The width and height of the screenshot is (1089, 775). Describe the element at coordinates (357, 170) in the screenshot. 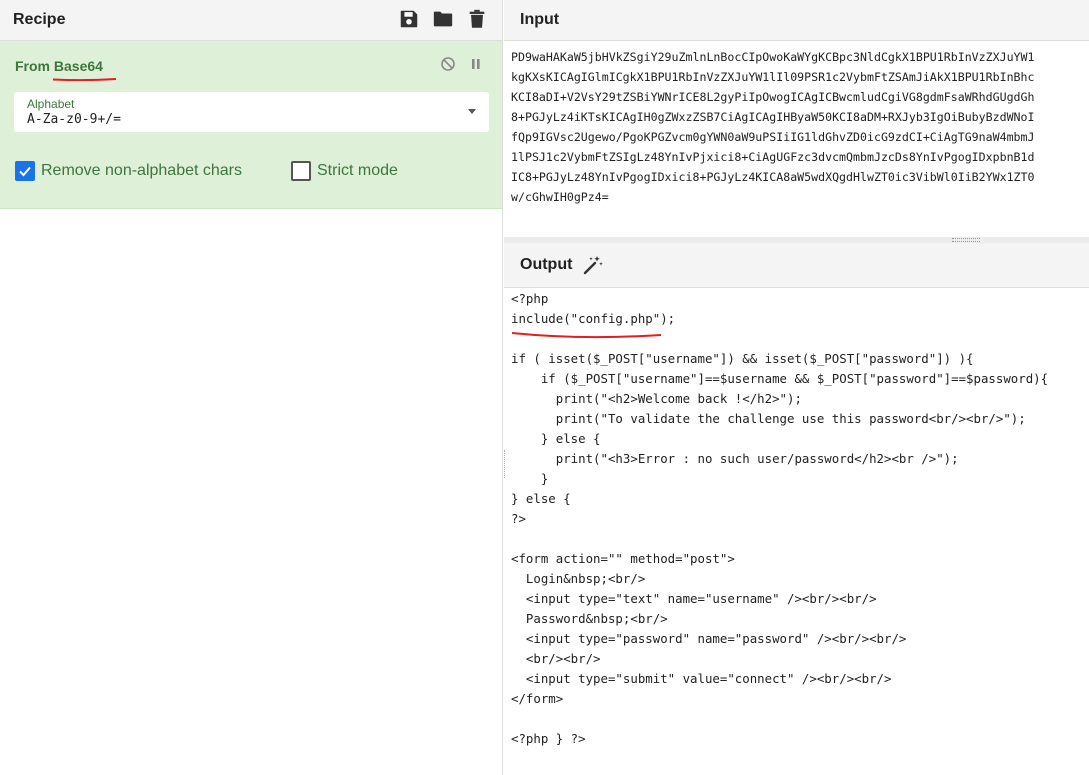

I see `strict-mode-label: Strict mode` at that location.